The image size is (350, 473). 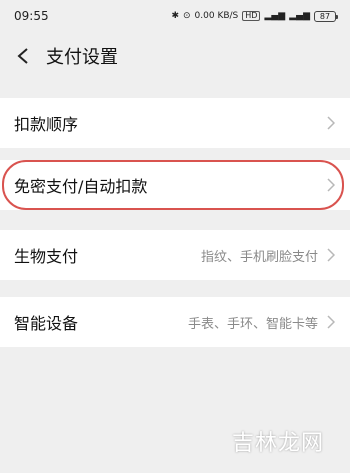 What do you see at coordinates (46, 256) in the screenshot?
I see `item-label: 生物支付` at bounding box center [46, 256].